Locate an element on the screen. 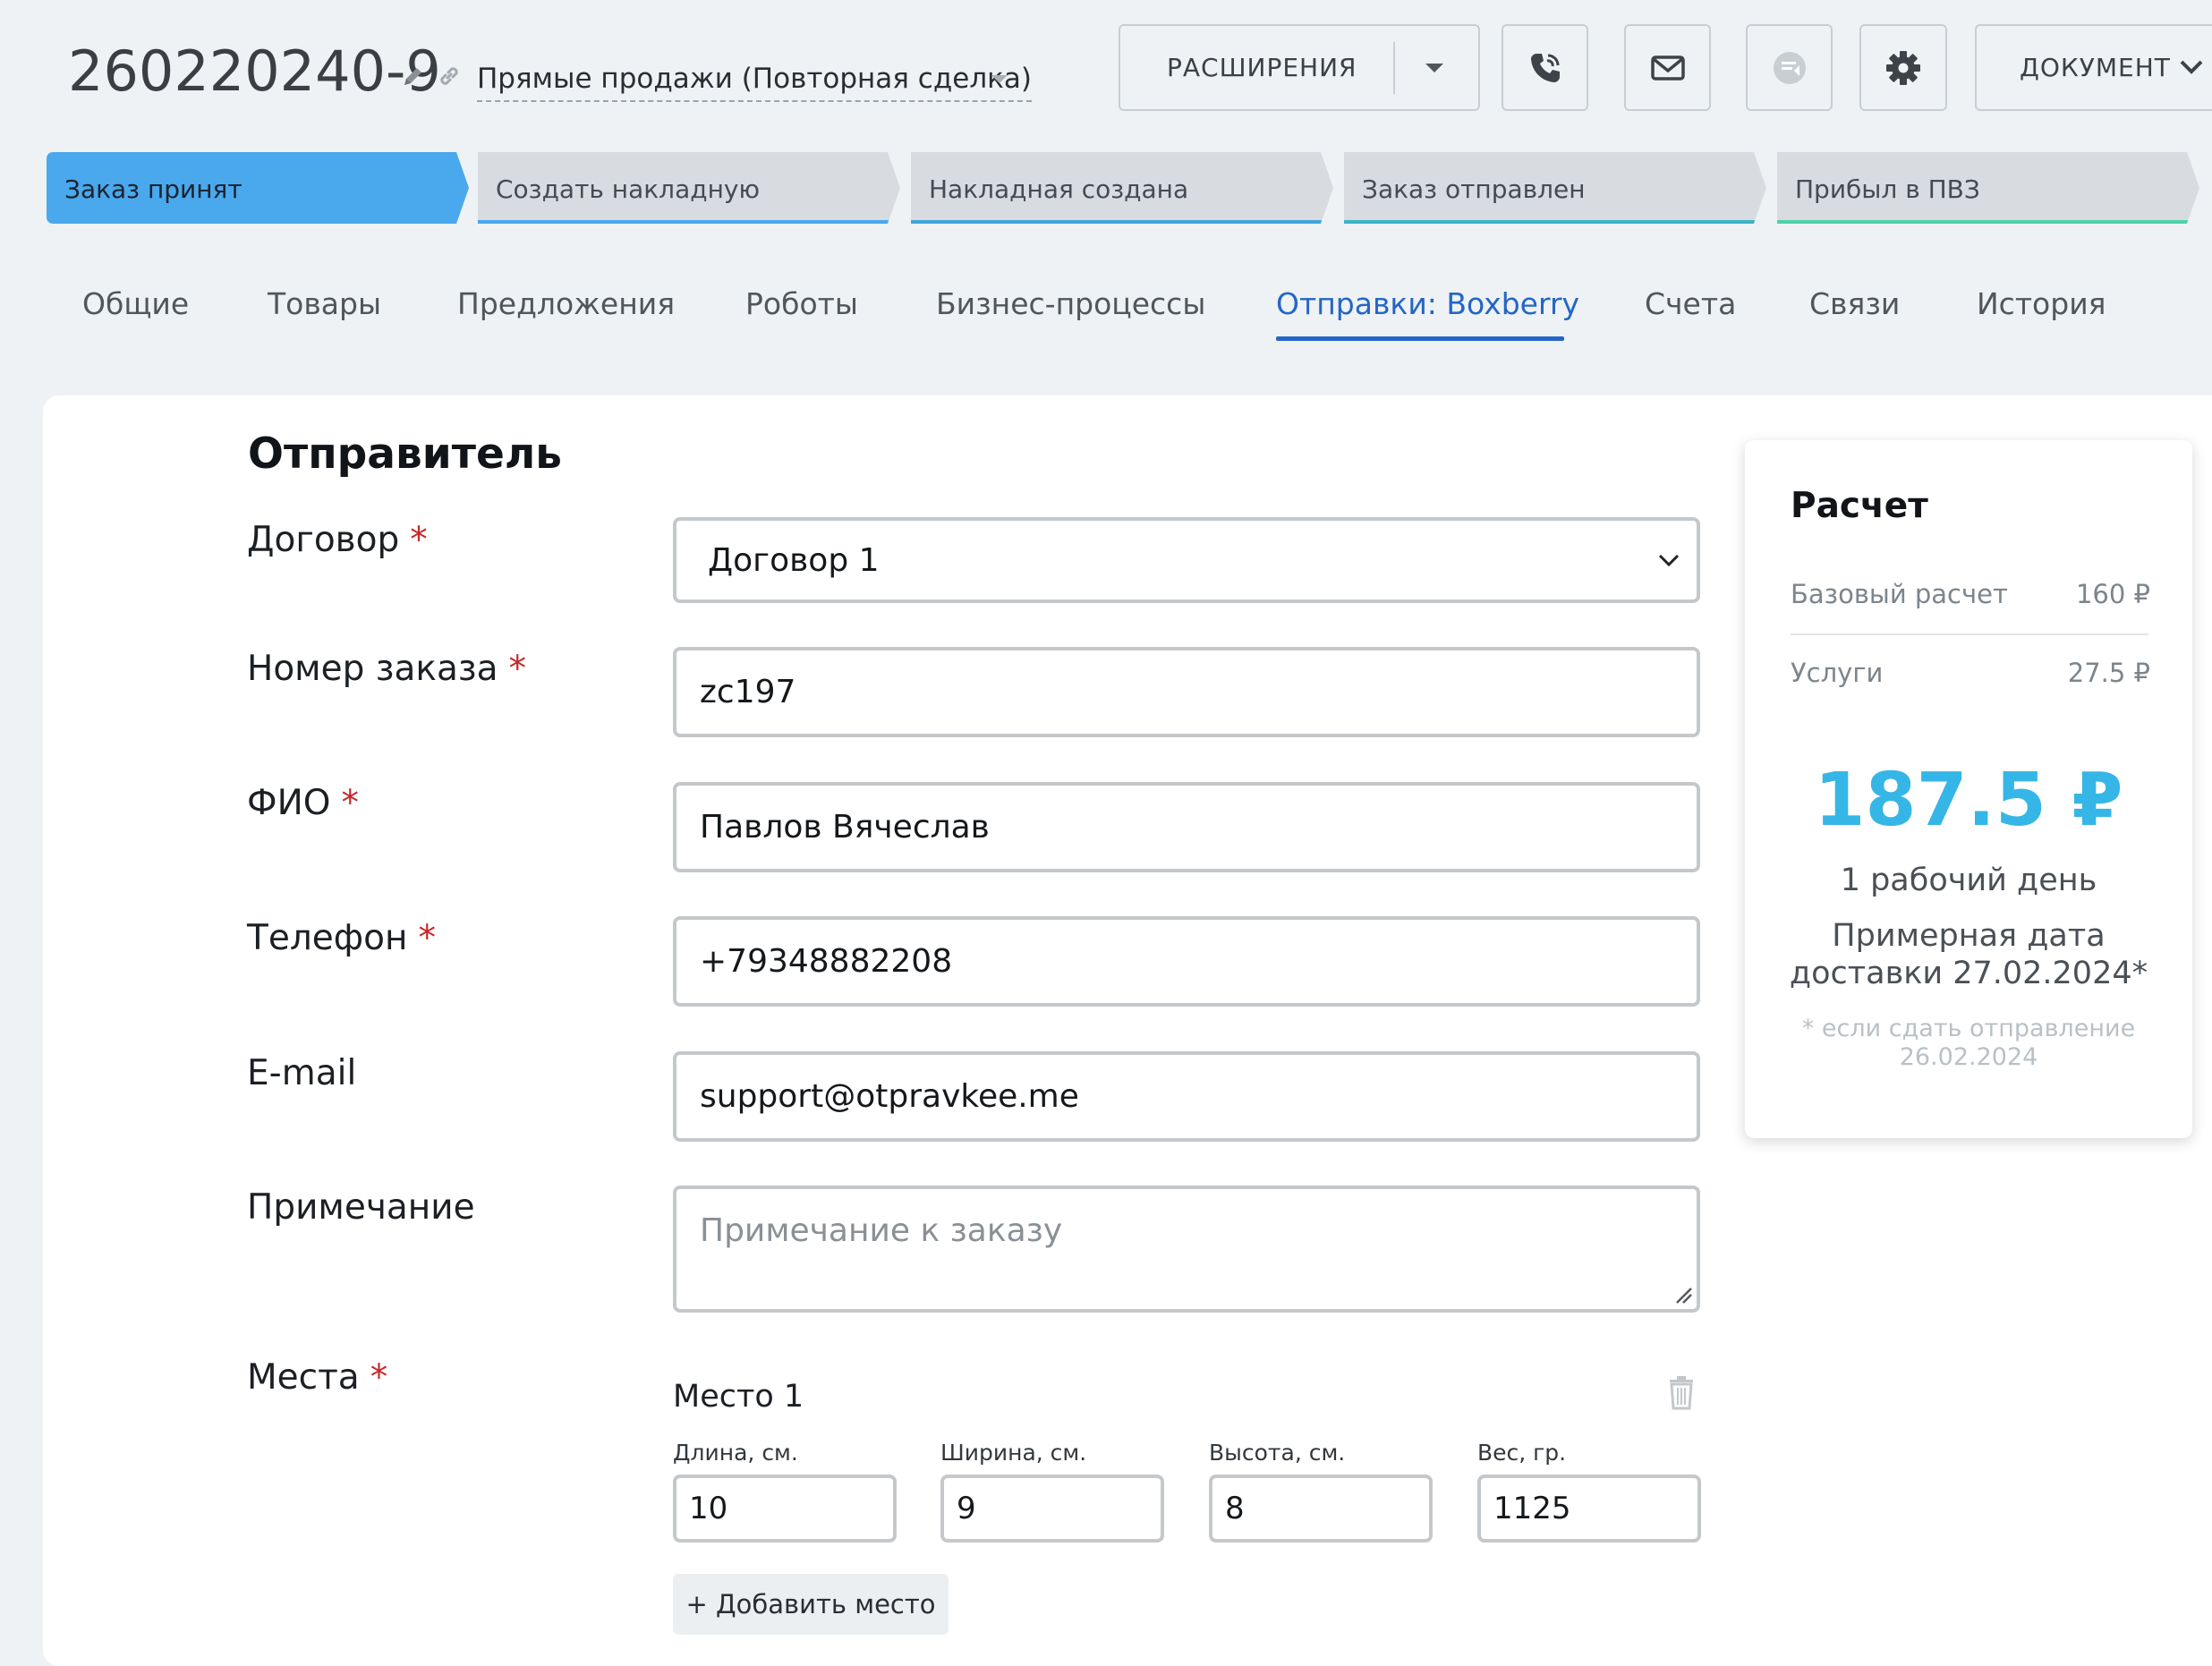  field-label-text: E-mail is located at coordinates (302, 1073).